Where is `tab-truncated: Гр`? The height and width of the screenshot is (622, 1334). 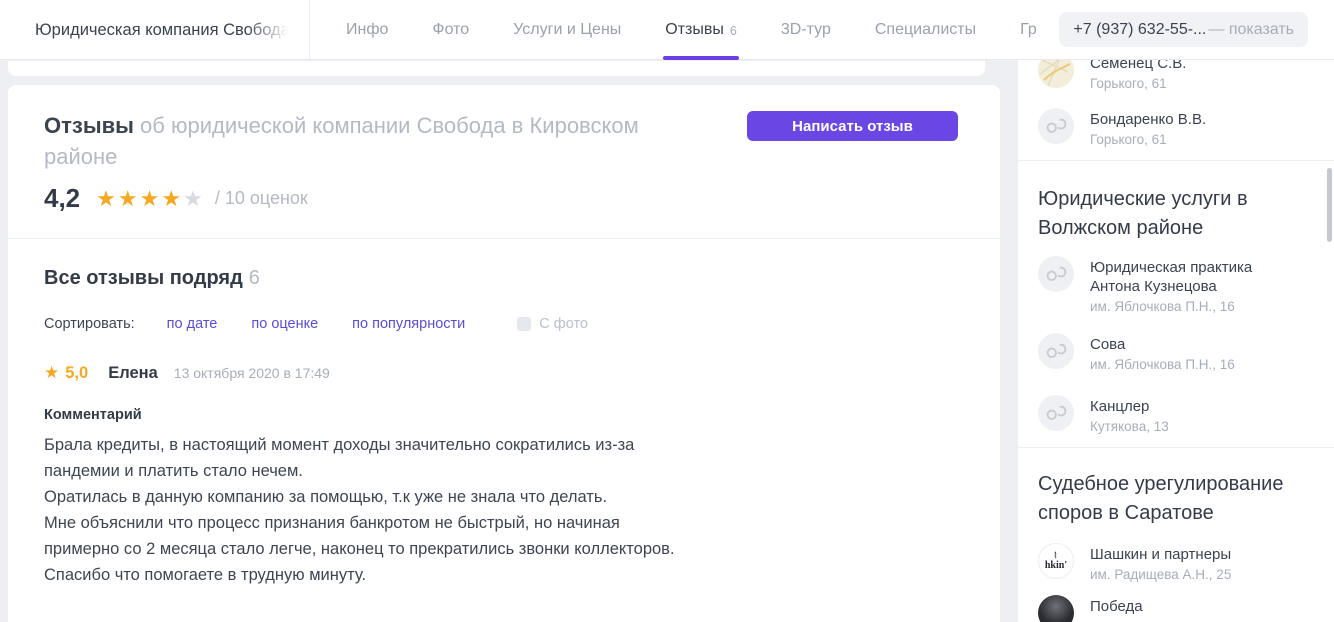
tab-truncated: Гр is located at coordinates (1028, 30).